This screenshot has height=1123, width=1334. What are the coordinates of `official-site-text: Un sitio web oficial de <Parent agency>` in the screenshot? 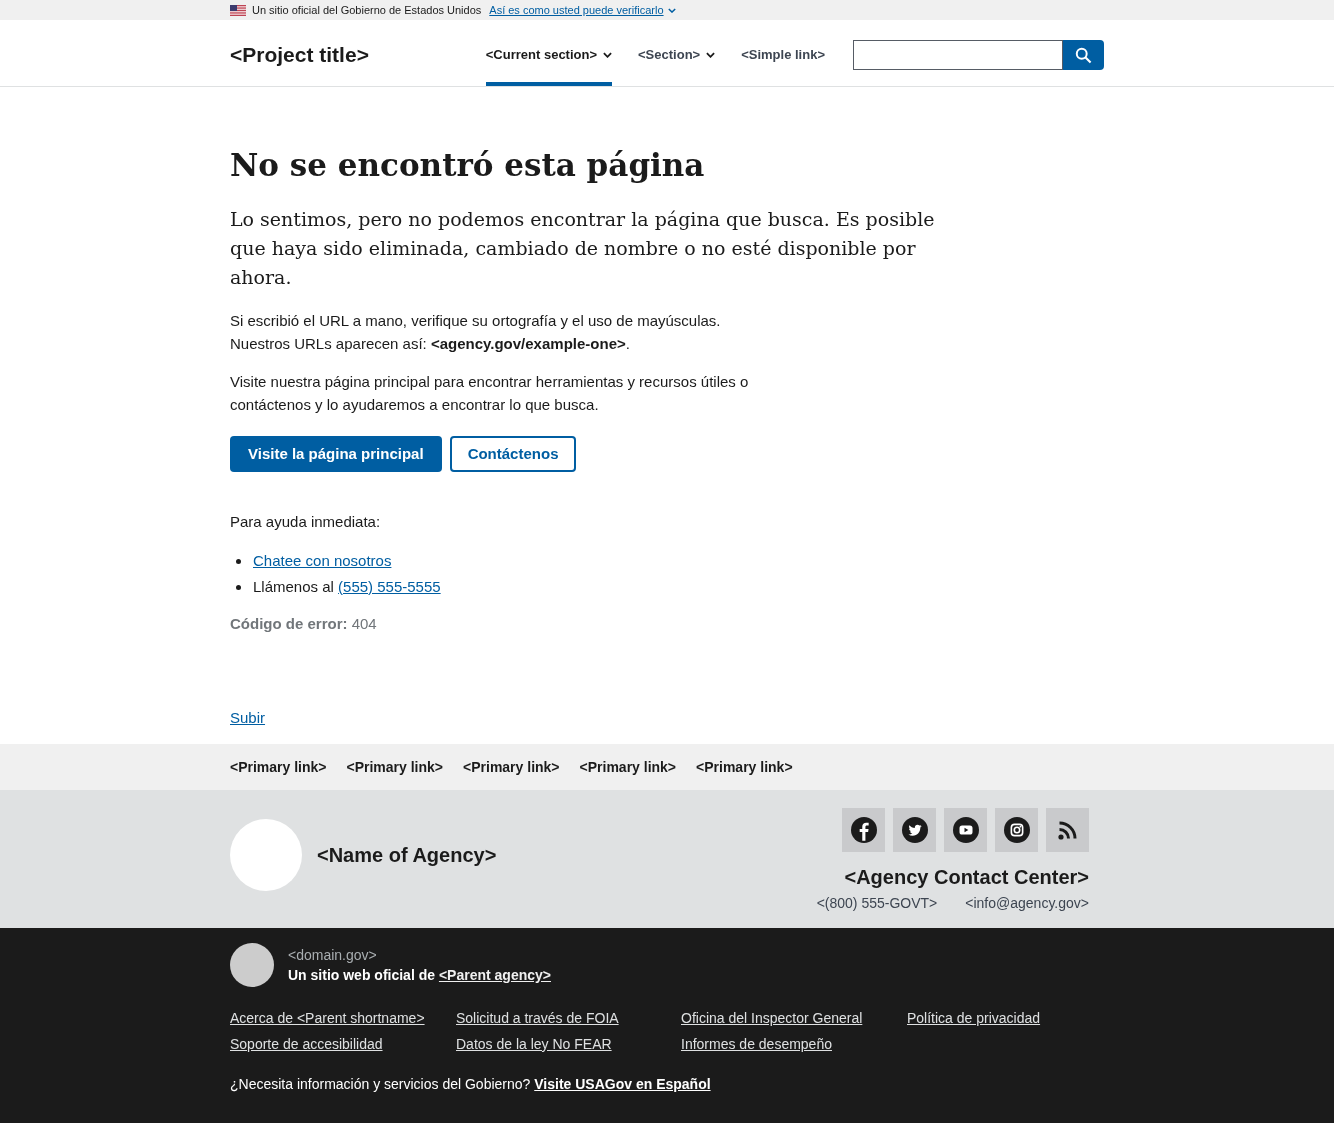 It's located at (419, 975).